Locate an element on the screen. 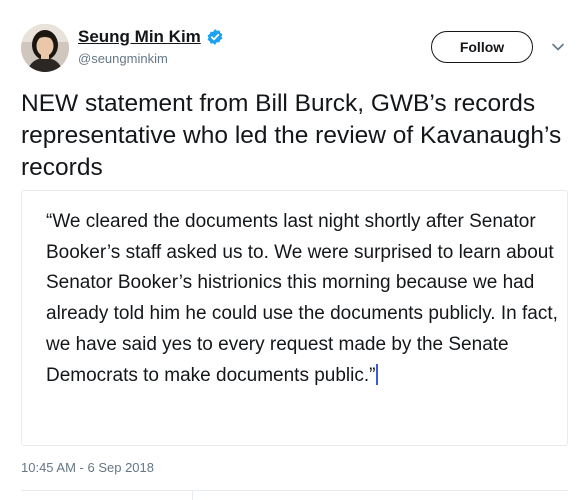  divider-tick is located at coordinates (192, 495).